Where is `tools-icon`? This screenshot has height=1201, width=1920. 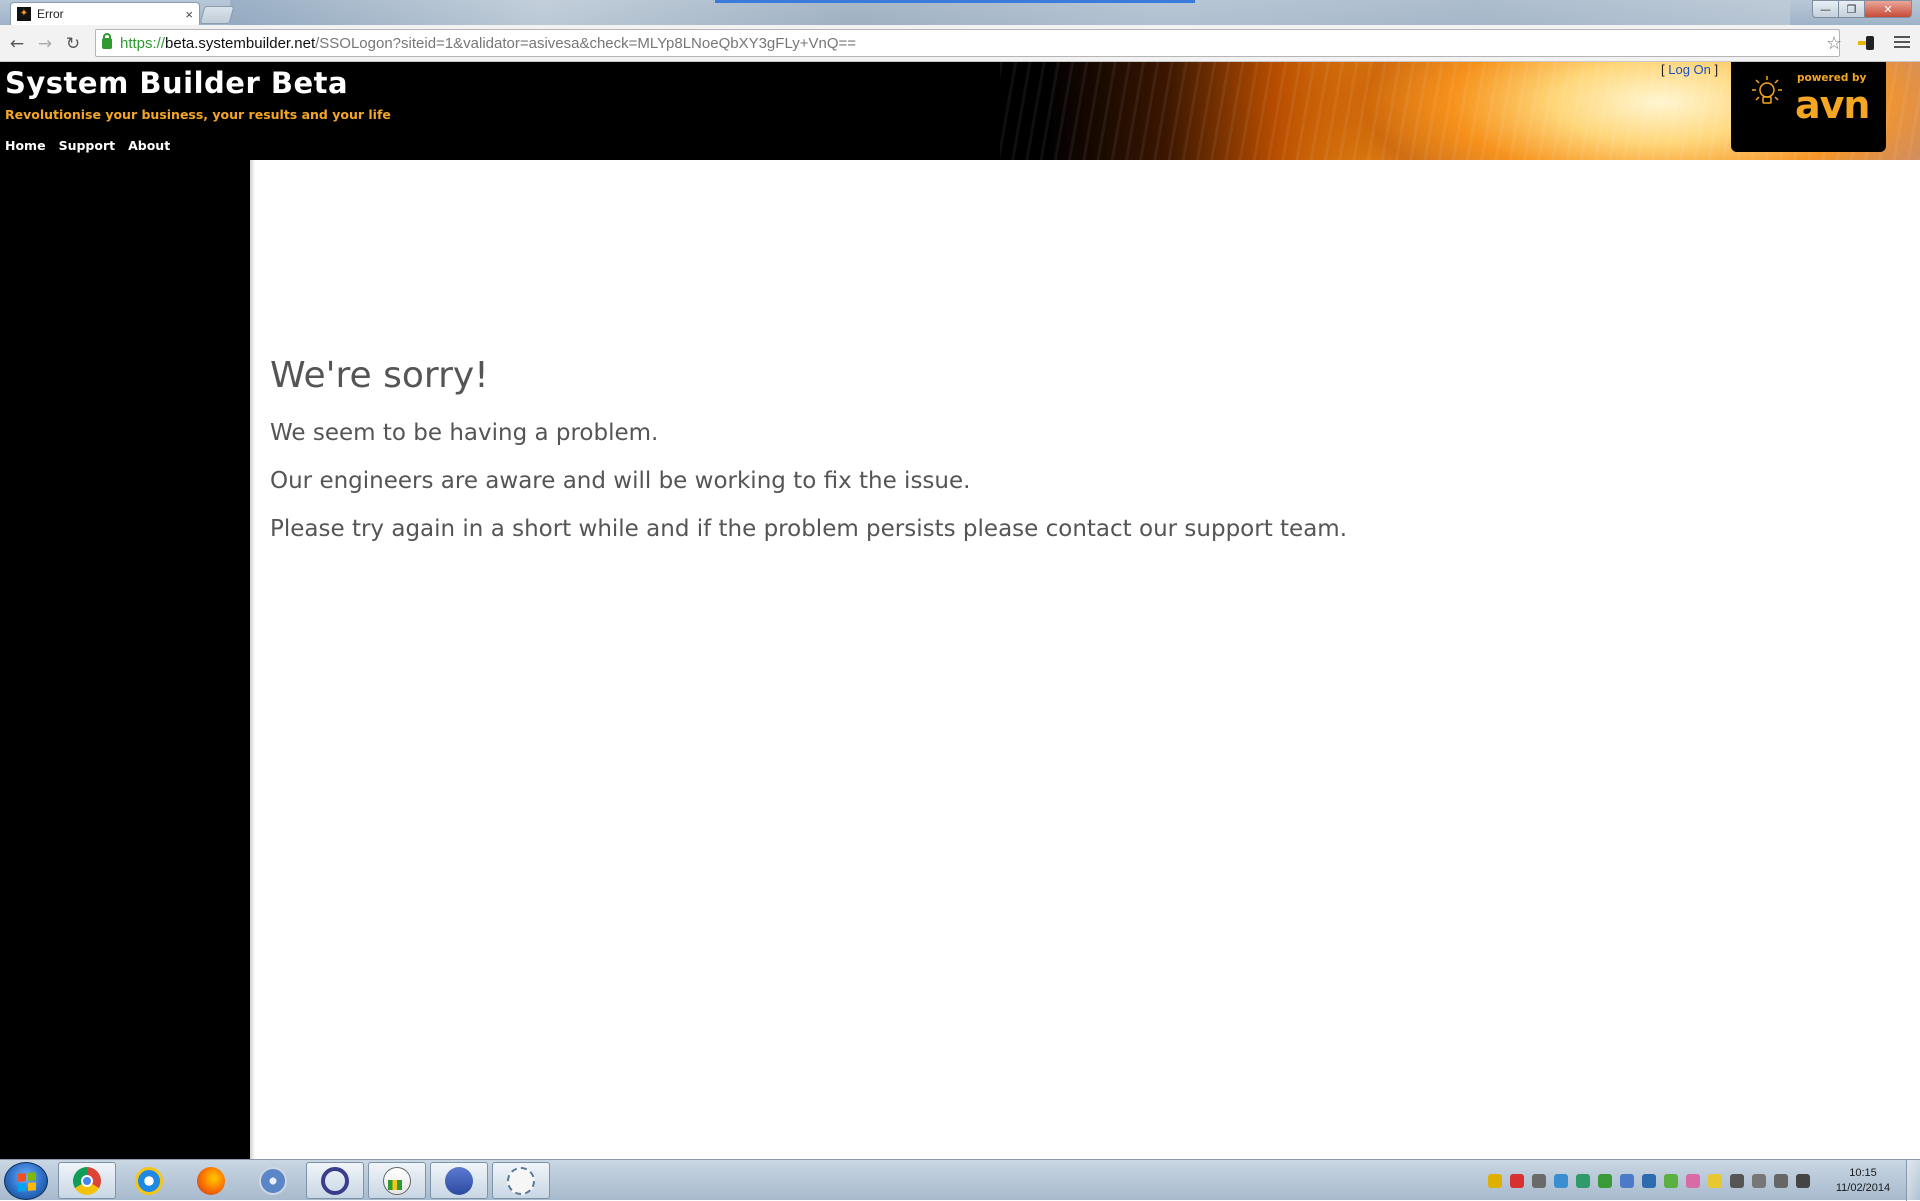 tools-icon is located at coordinates (521, 1180).